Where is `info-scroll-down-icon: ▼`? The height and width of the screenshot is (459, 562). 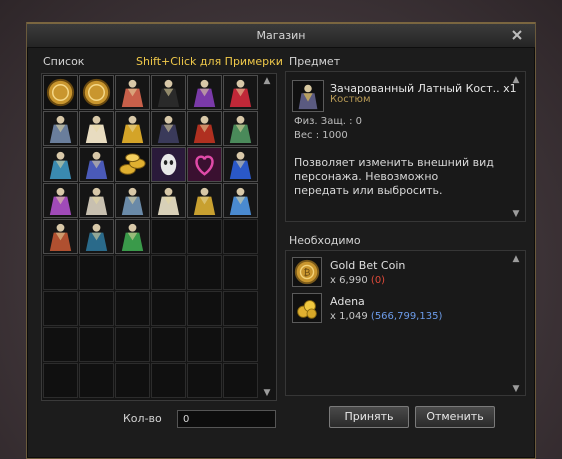 info-scroll-down-icon: ▼ is located at coordinates (516, 214).